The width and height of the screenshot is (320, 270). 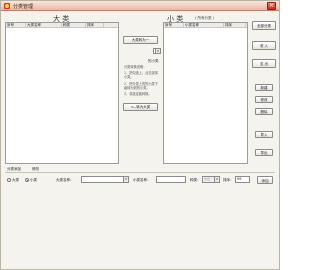 What do you see at coordinates (264, 45) in the screenshot?
I see `income-button: 收 入` at bounding box center [264, 45].